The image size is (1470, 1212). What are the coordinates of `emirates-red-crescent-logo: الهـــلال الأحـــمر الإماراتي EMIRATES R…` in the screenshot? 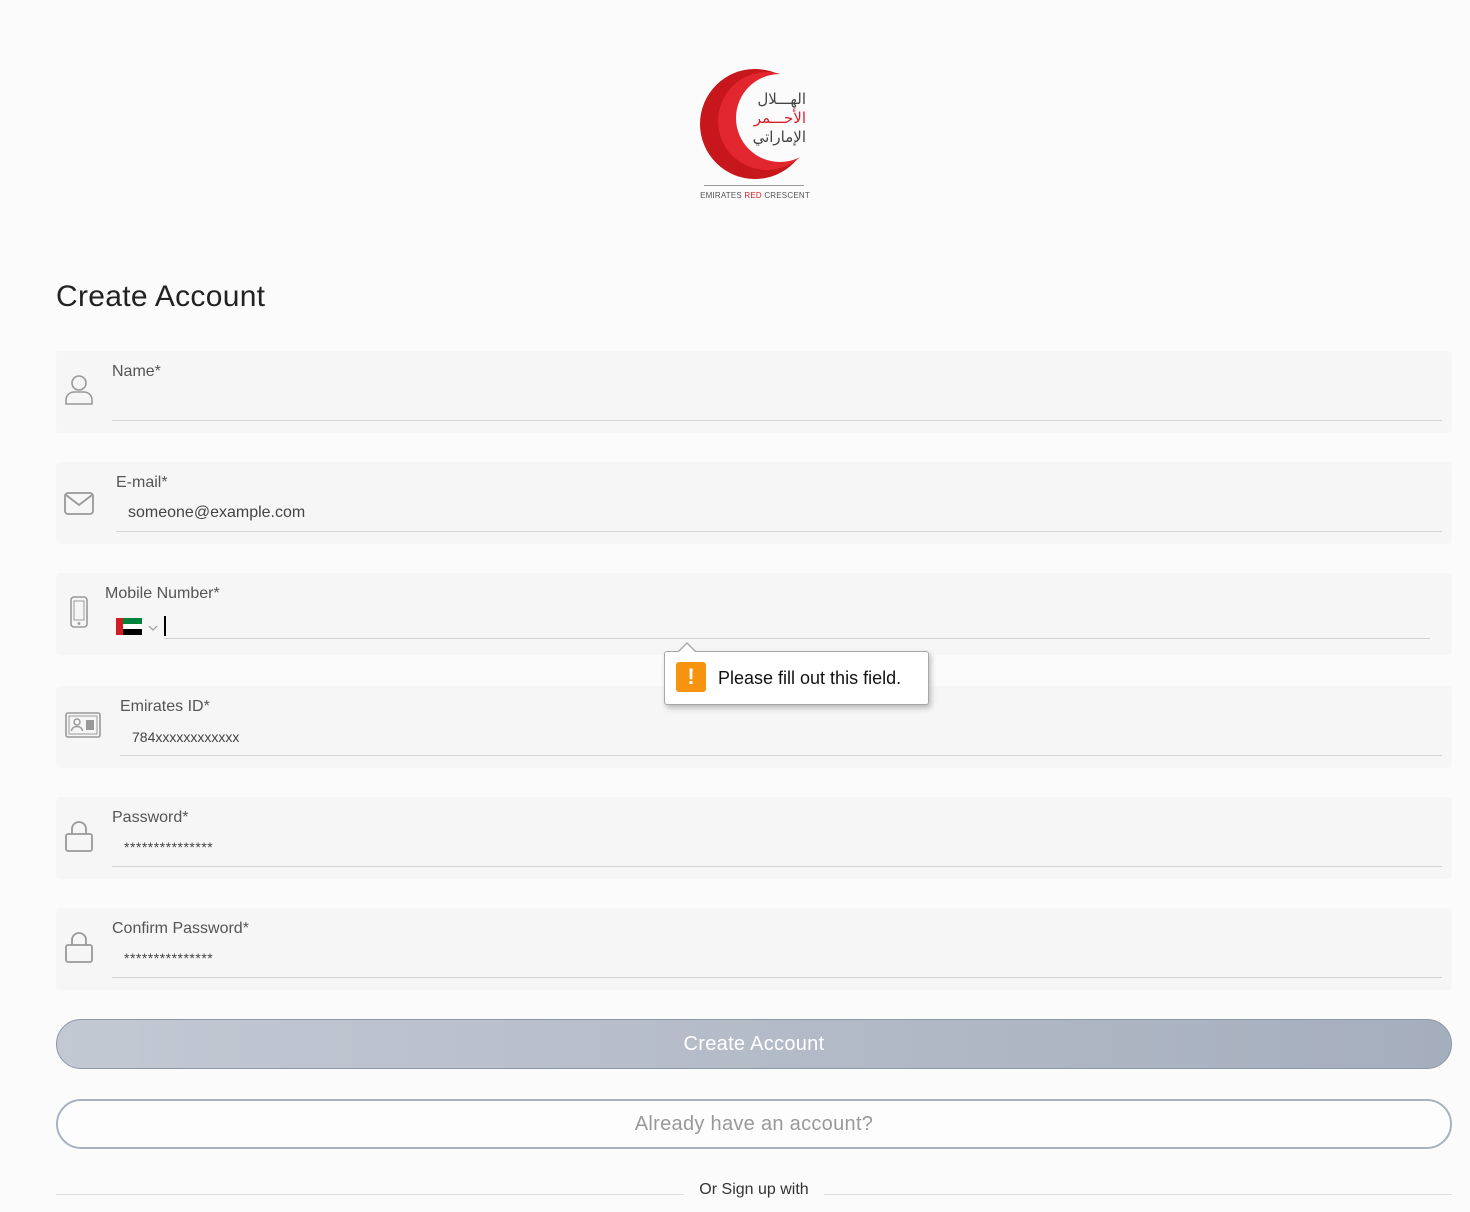 It's located at (755, 136).